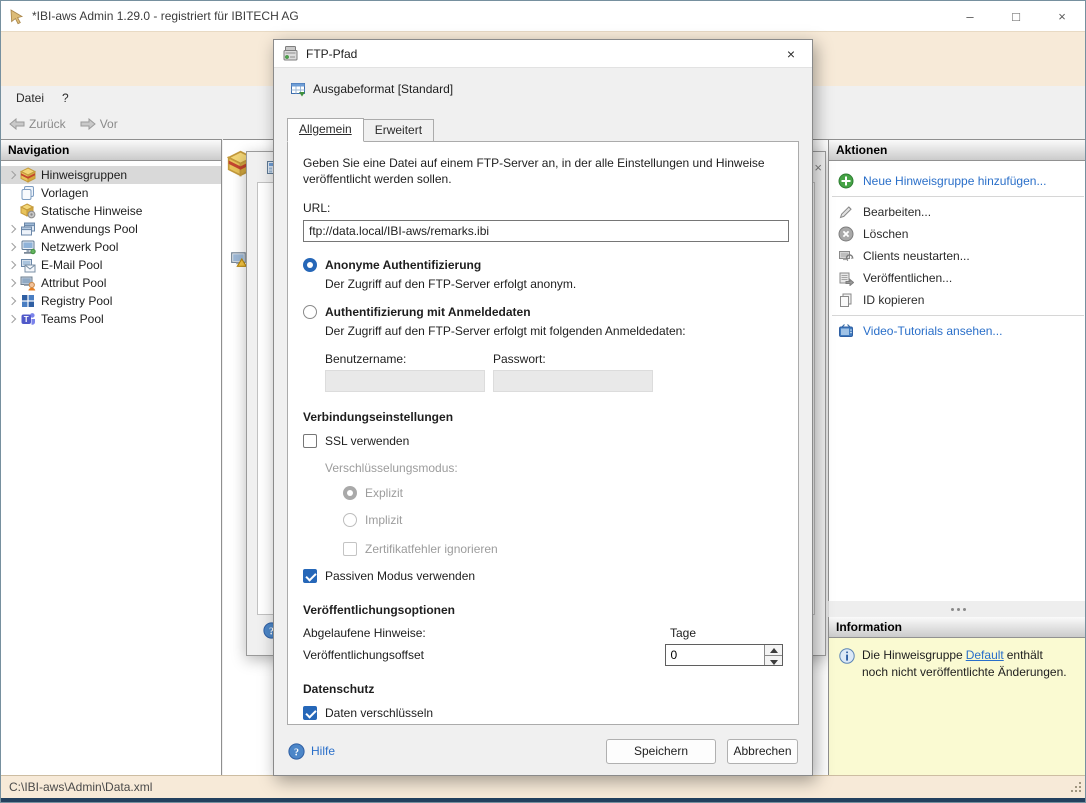  What do you see at coordinates (661, 751) in the screenshot?
I see `save-button: Speichern` at bounding box center [661, 751].